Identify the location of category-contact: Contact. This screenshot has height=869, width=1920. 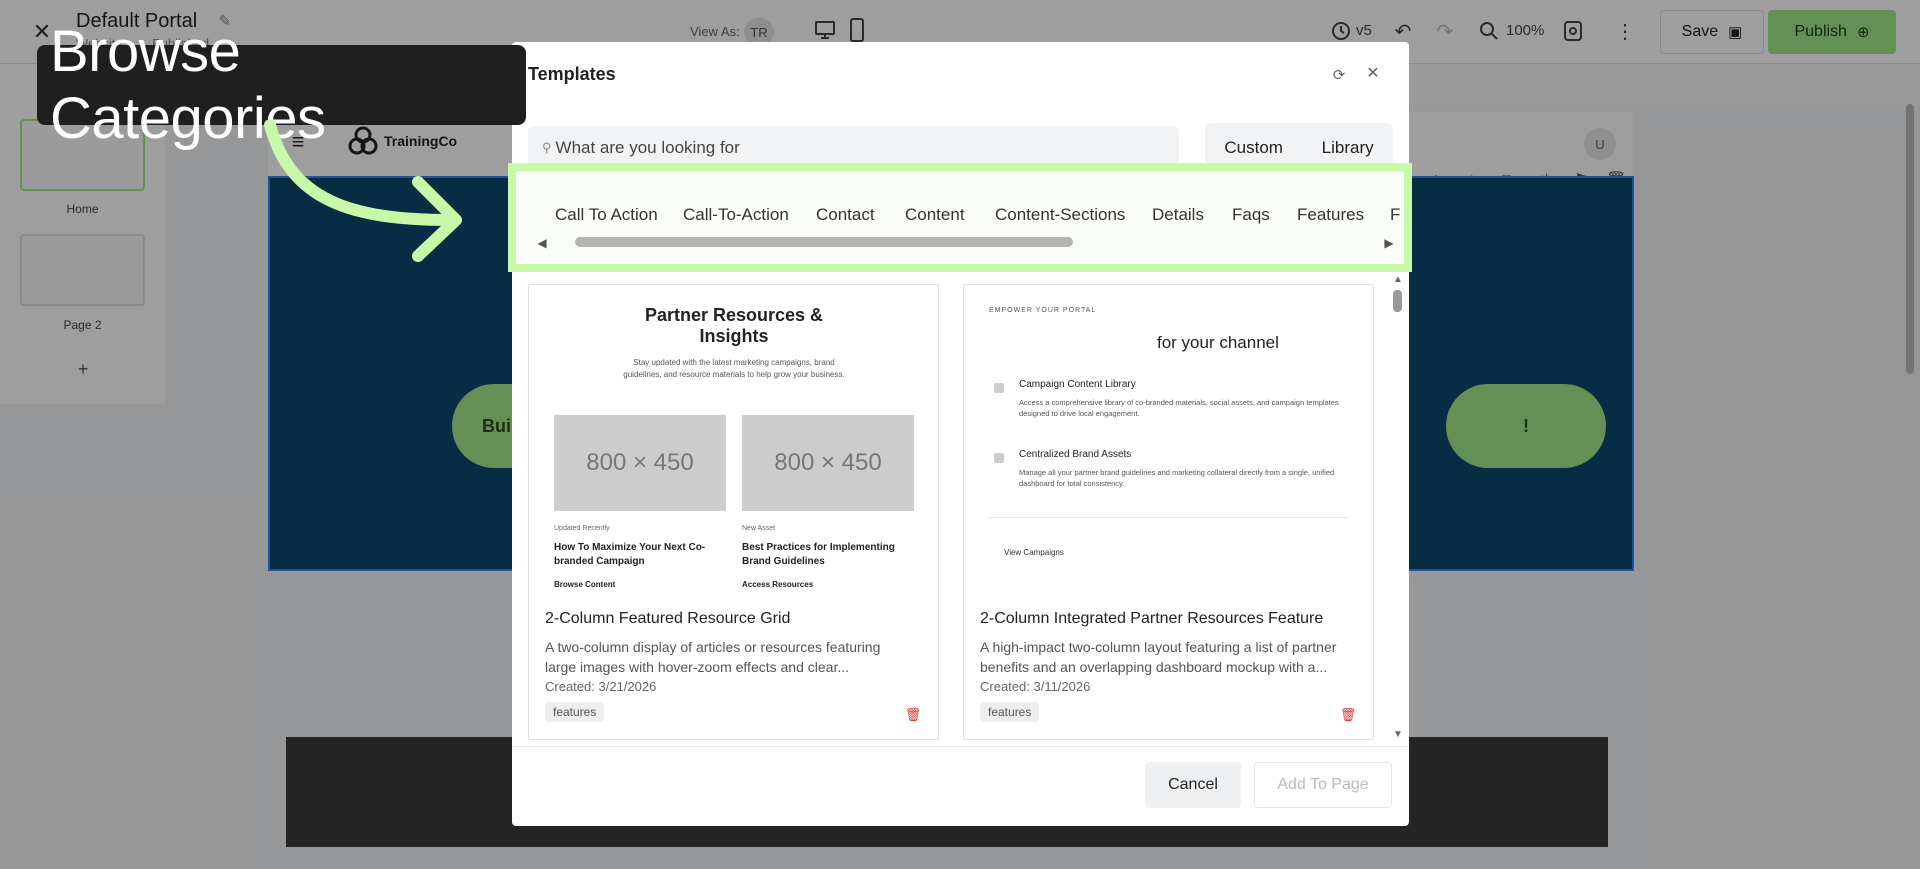
(845, 215).